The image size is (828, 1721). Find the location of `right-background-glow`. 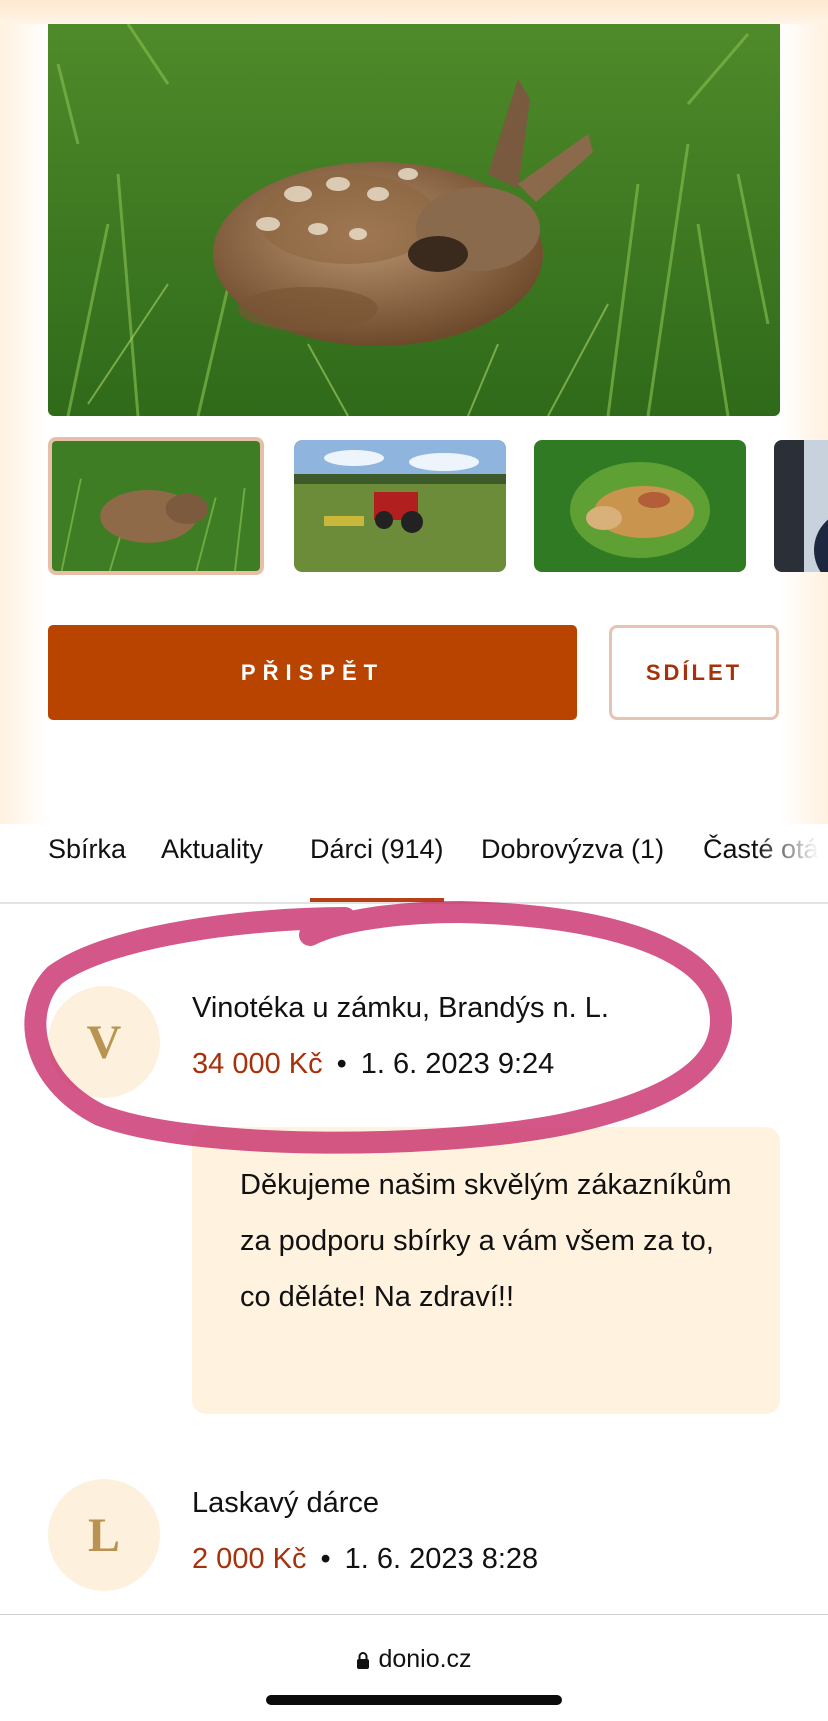

right-background-glow is located at coordinates (804, 424).